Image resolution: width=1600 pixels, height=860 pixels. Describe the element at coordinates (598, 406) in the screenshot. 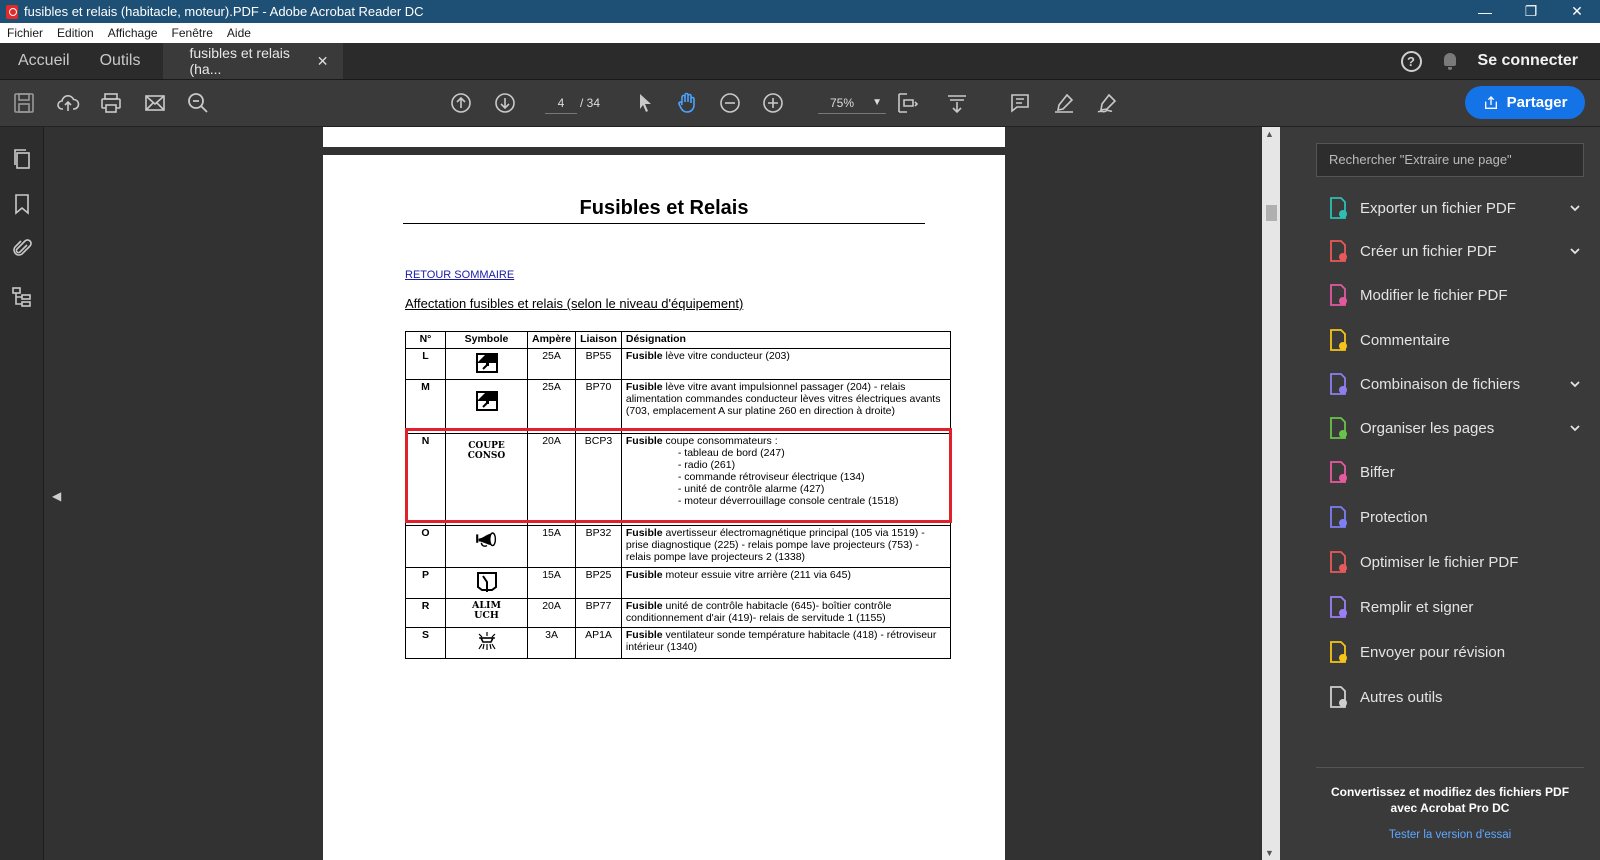

I see `fuse-liaison: BP70` at that location.